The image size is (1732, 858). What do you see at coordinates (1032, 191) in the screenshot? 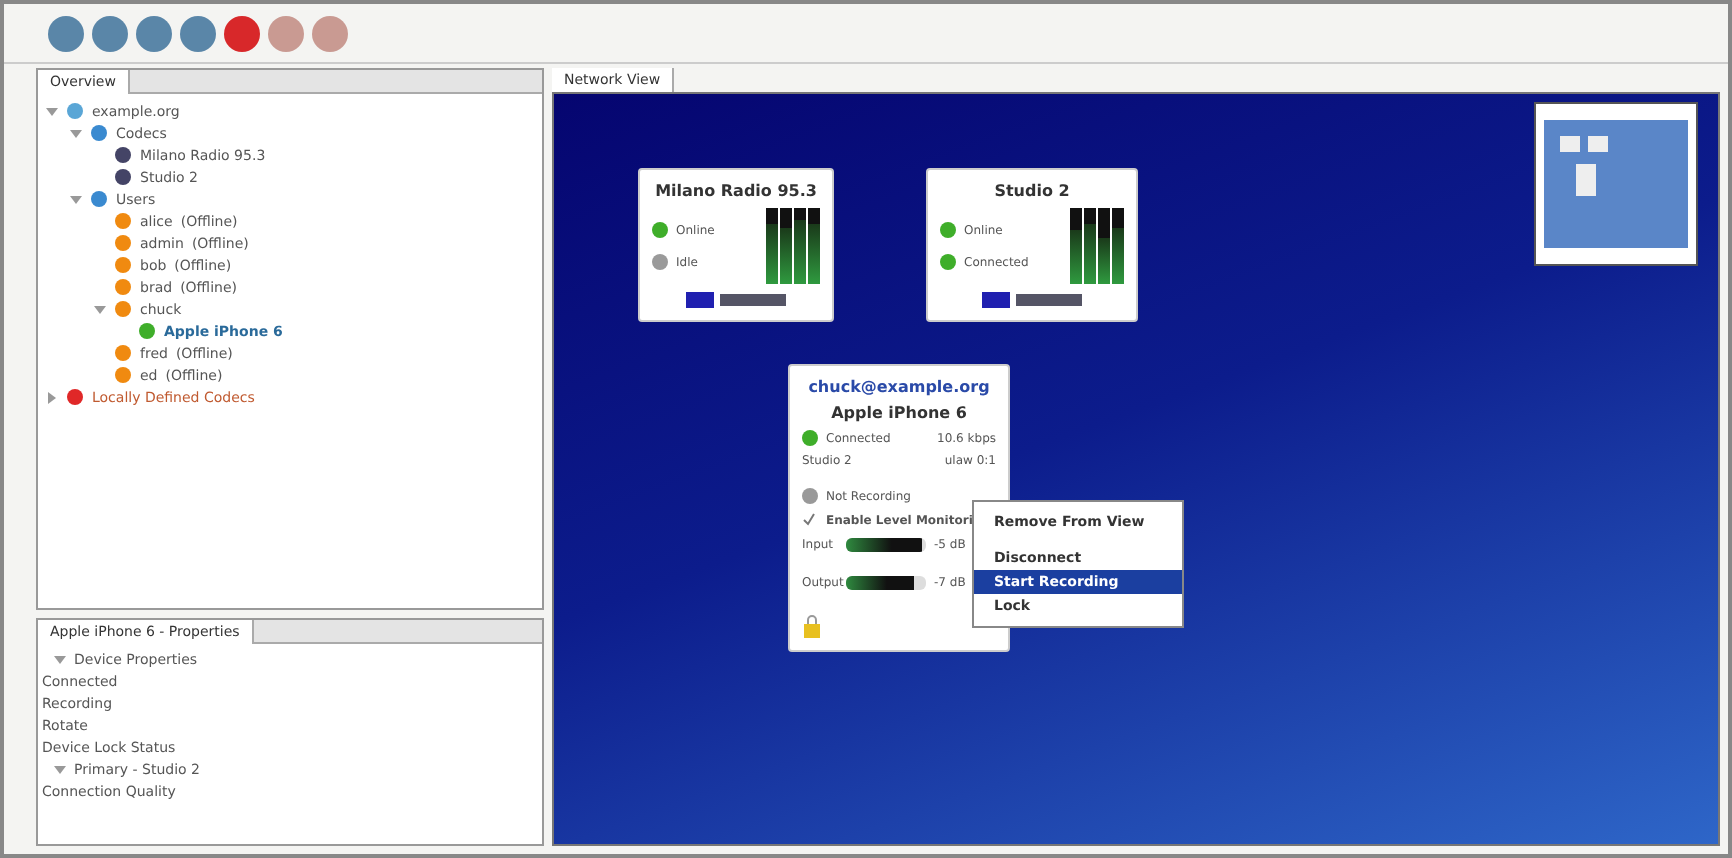
I see `codec-title: Studio 2` at bounding box center [1032, 191].